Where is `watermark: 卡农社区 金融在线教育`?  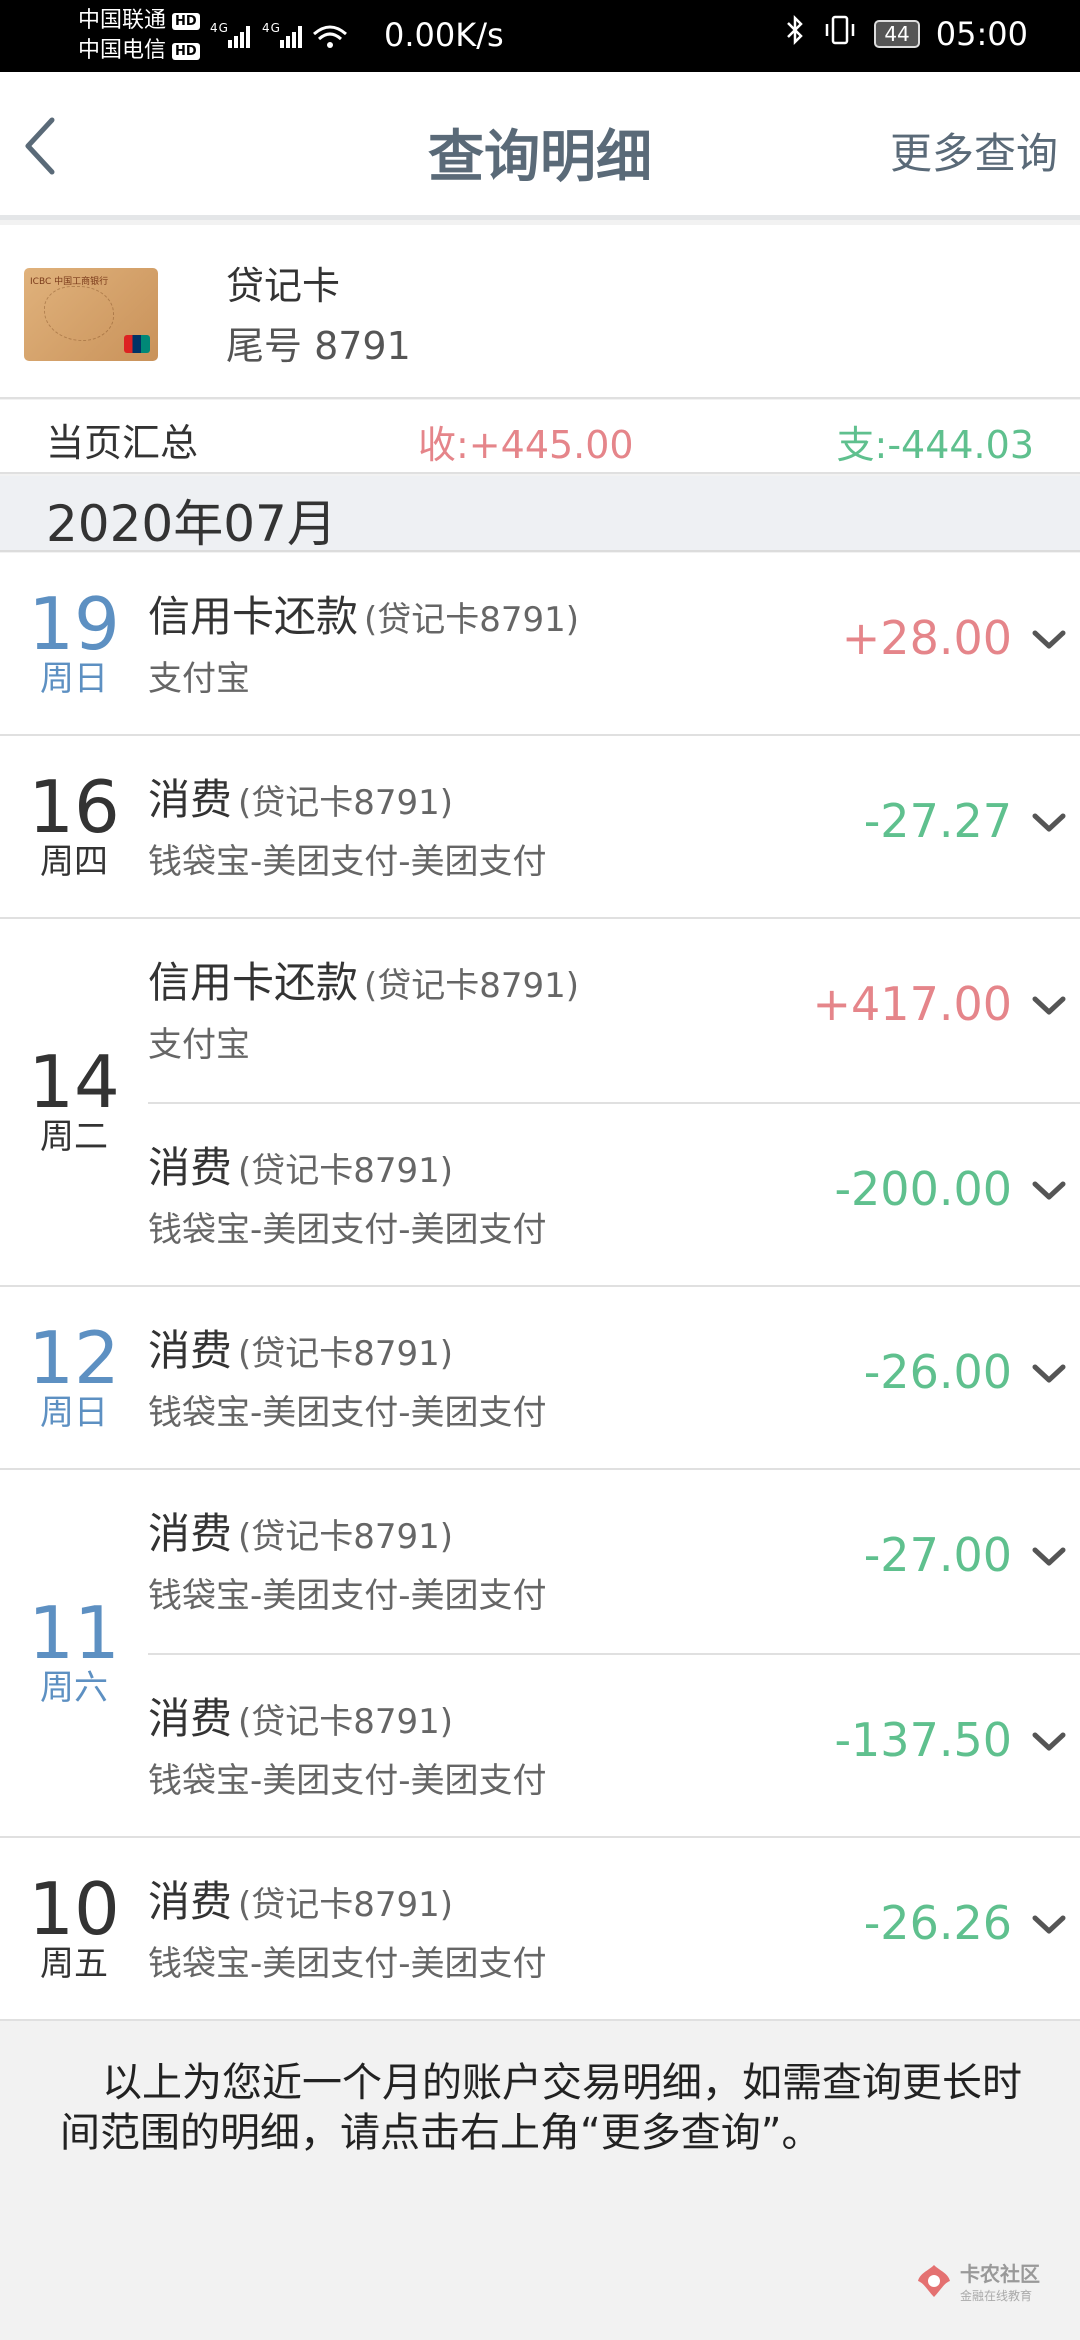
watermark: 卡农社区 金融在线教育 is located at coordinates (977, 2281).